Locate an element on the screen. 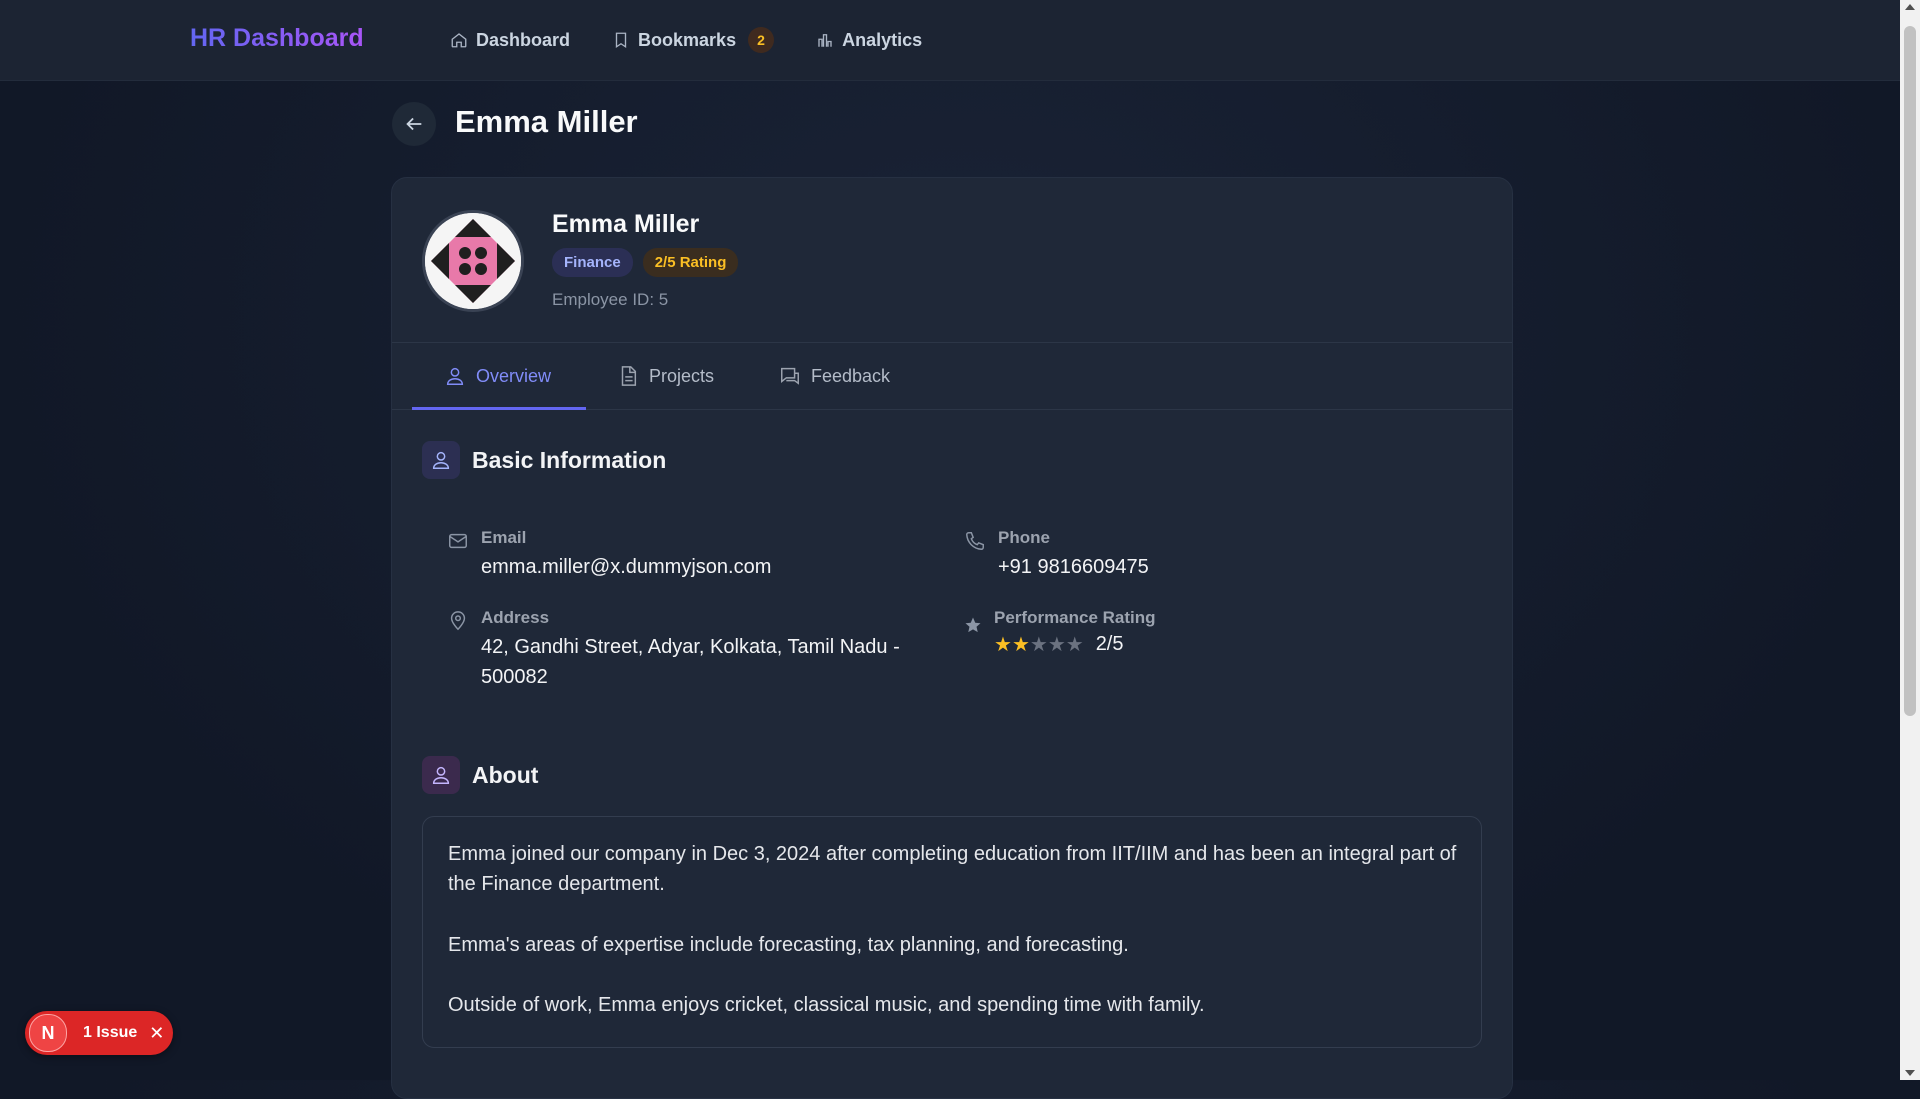 This screenshot has height=1099, width=1920. map-pin-icon is located at coordinates (458, 621).